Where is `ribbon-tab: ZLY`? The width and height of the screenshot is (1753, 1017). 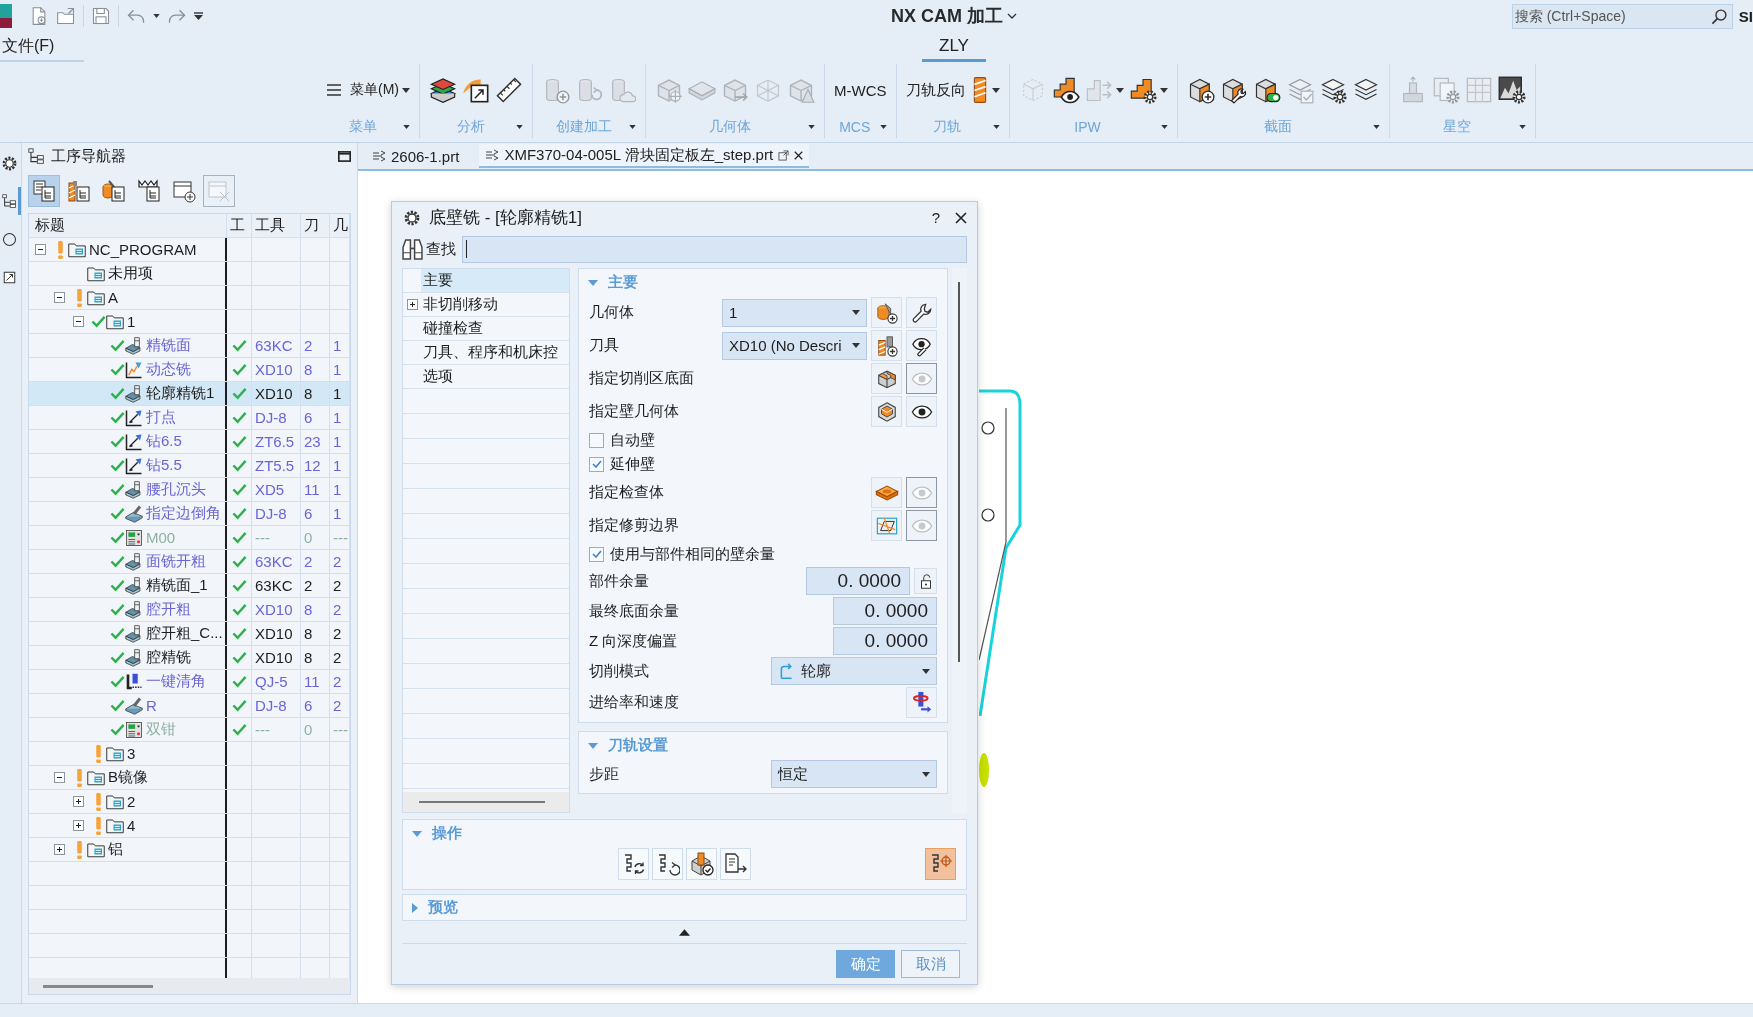
ribbon-tab: ZLY is located at coordinates (954, 47).